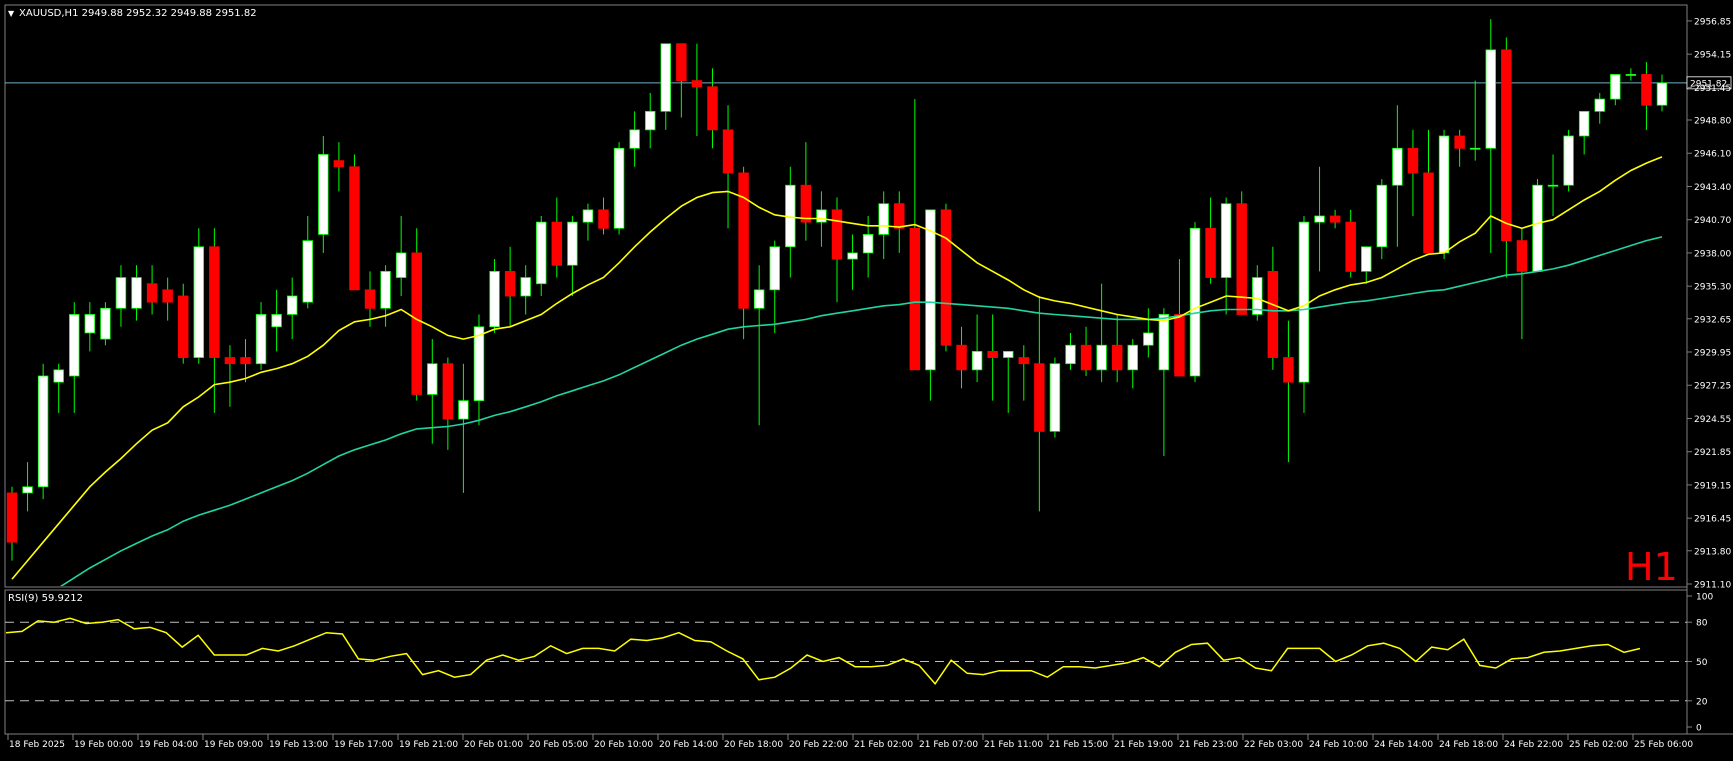  I want to click on time-tick-label: 19 Feb 04:00, so click(168, 745).